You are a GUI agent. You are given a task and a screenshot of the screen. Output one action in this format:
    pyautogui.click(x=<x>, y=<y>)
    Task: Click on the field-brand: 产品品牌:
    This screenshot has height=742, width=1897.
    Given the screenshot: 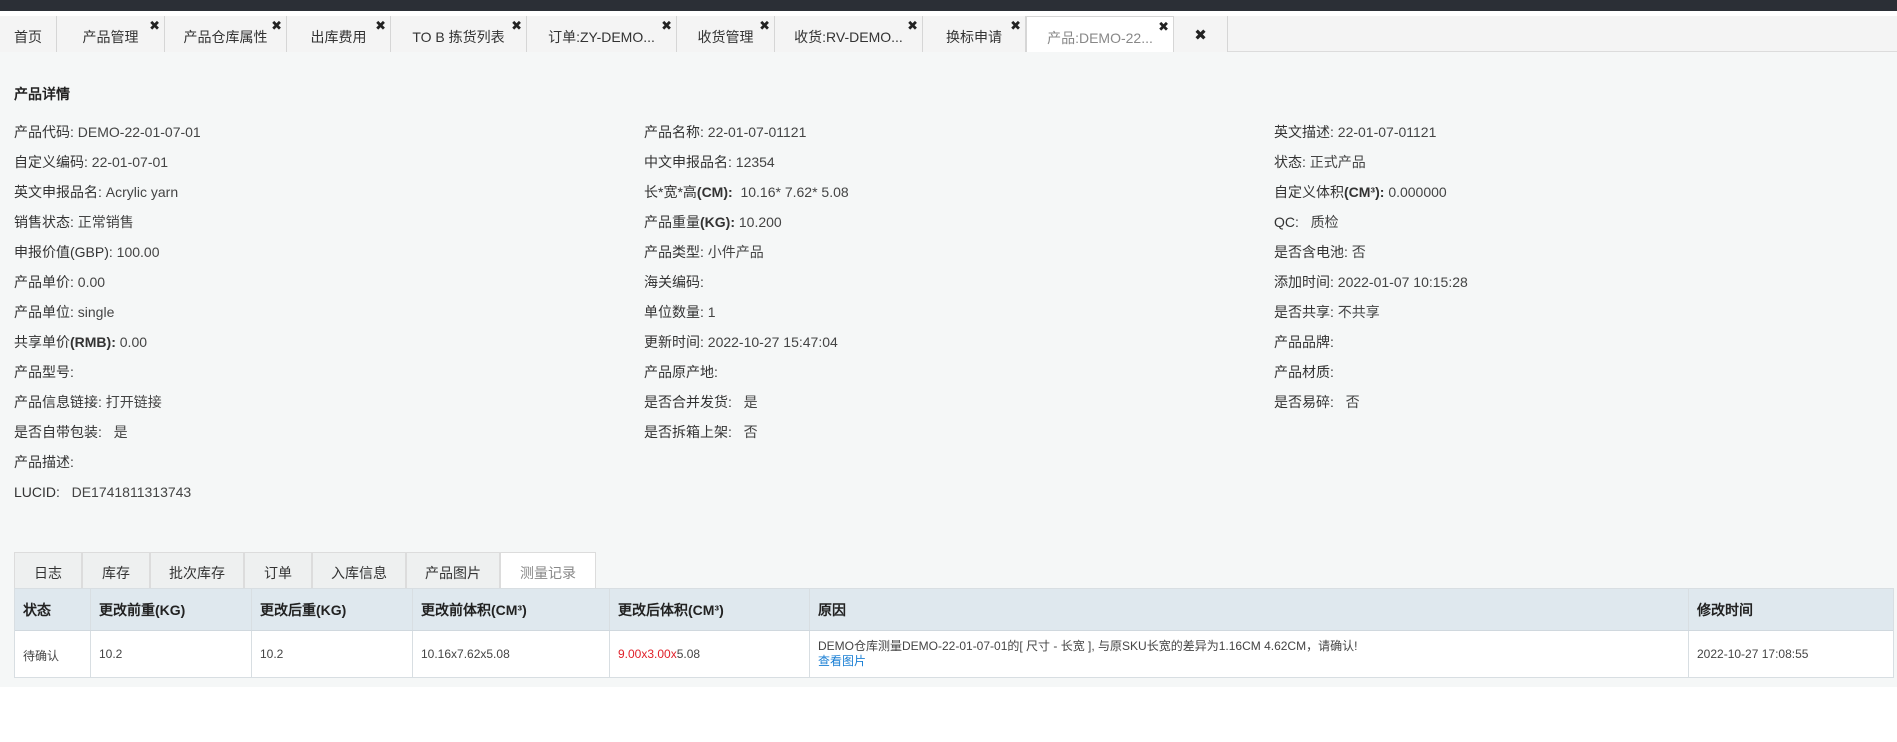 What is the action you would take?
    pyautogui.click(x=1304, y=342)
    